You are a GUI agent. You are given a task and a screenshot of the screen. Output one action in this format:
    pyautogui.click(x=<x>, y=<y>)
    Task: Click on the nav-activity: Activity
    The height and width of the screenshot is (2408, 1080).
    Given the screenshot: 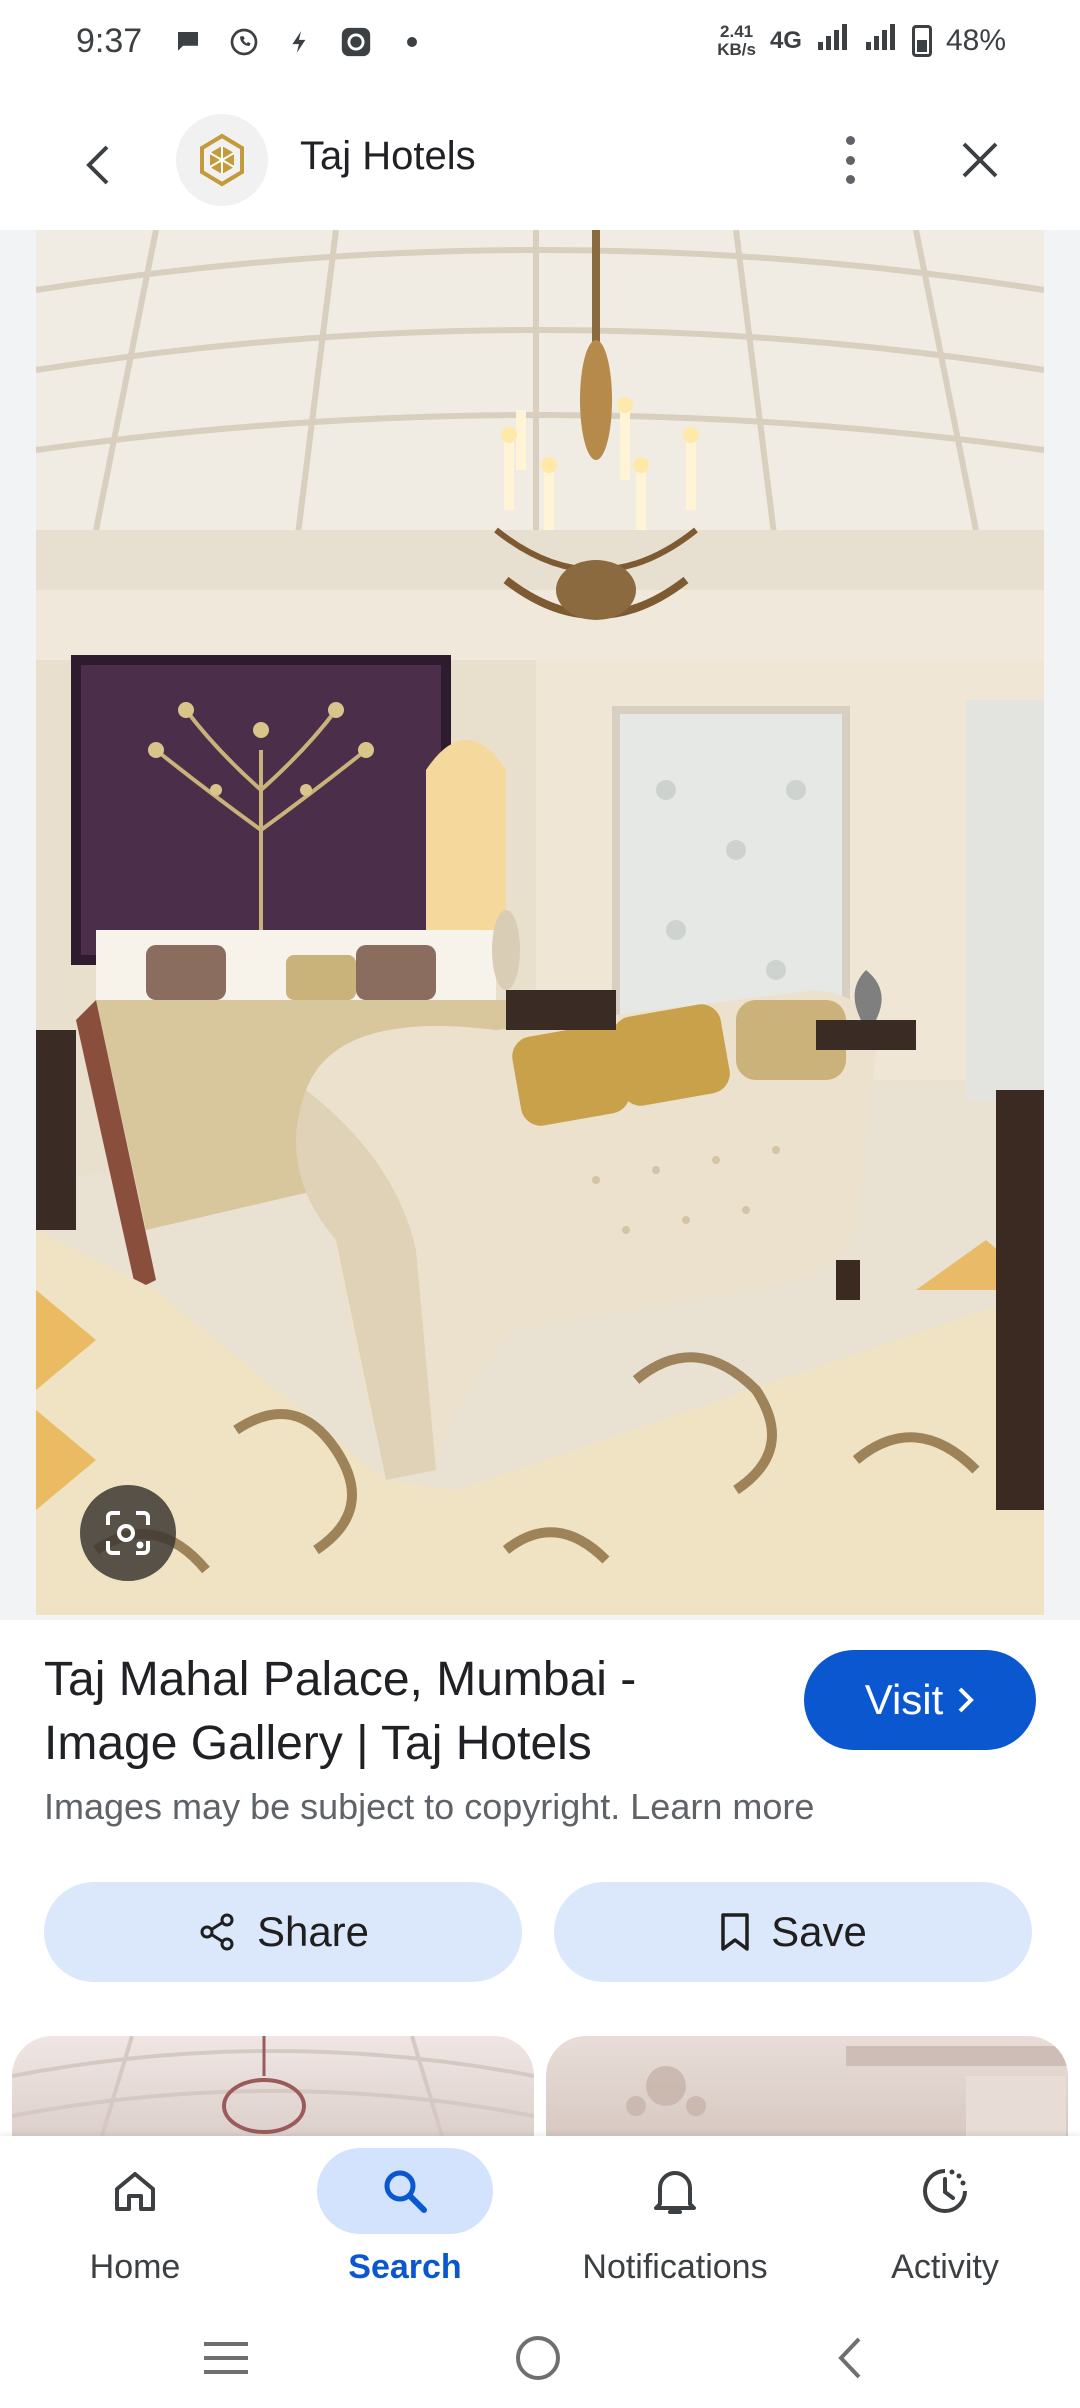 What is the action you would take?
    pyautogui.click(x=945, y=2223)
    